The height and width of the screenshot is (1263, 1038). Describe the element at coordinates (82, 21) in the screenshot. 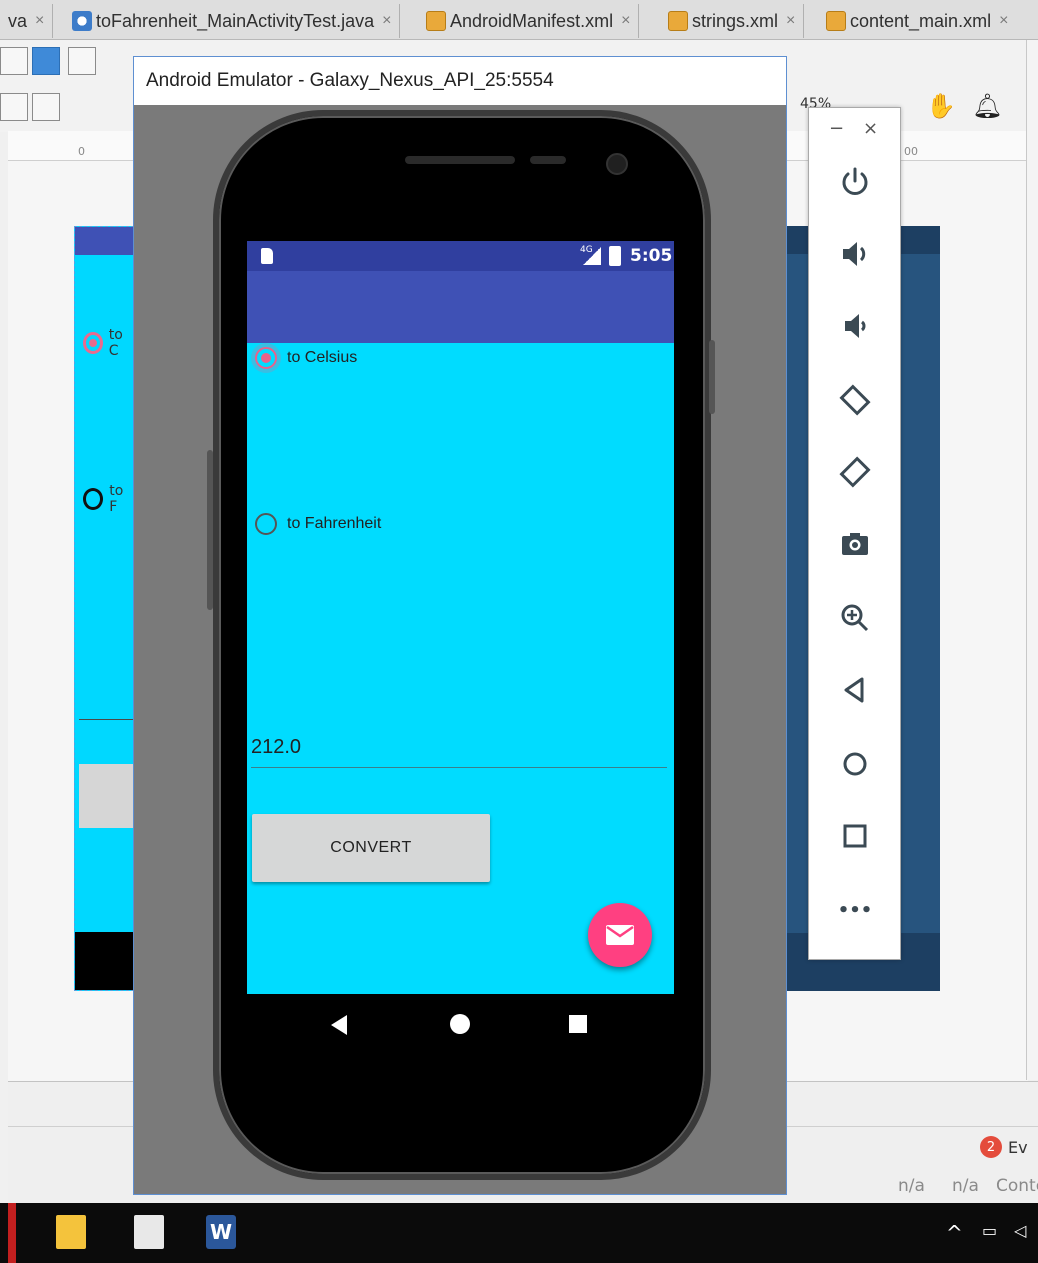

I see `class-icon` at that location.